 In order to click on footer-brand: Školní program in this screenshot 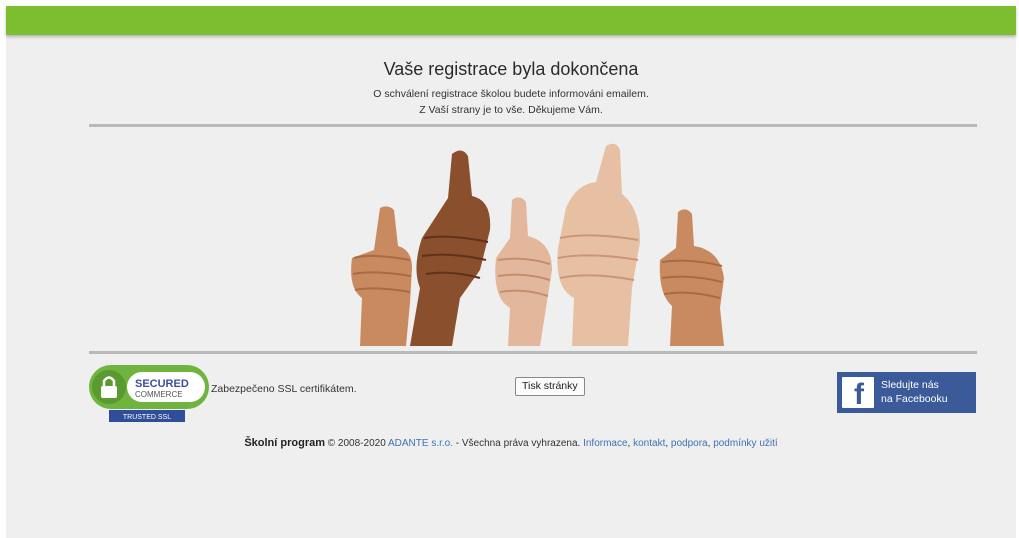, I will do `click(284, 443)`.